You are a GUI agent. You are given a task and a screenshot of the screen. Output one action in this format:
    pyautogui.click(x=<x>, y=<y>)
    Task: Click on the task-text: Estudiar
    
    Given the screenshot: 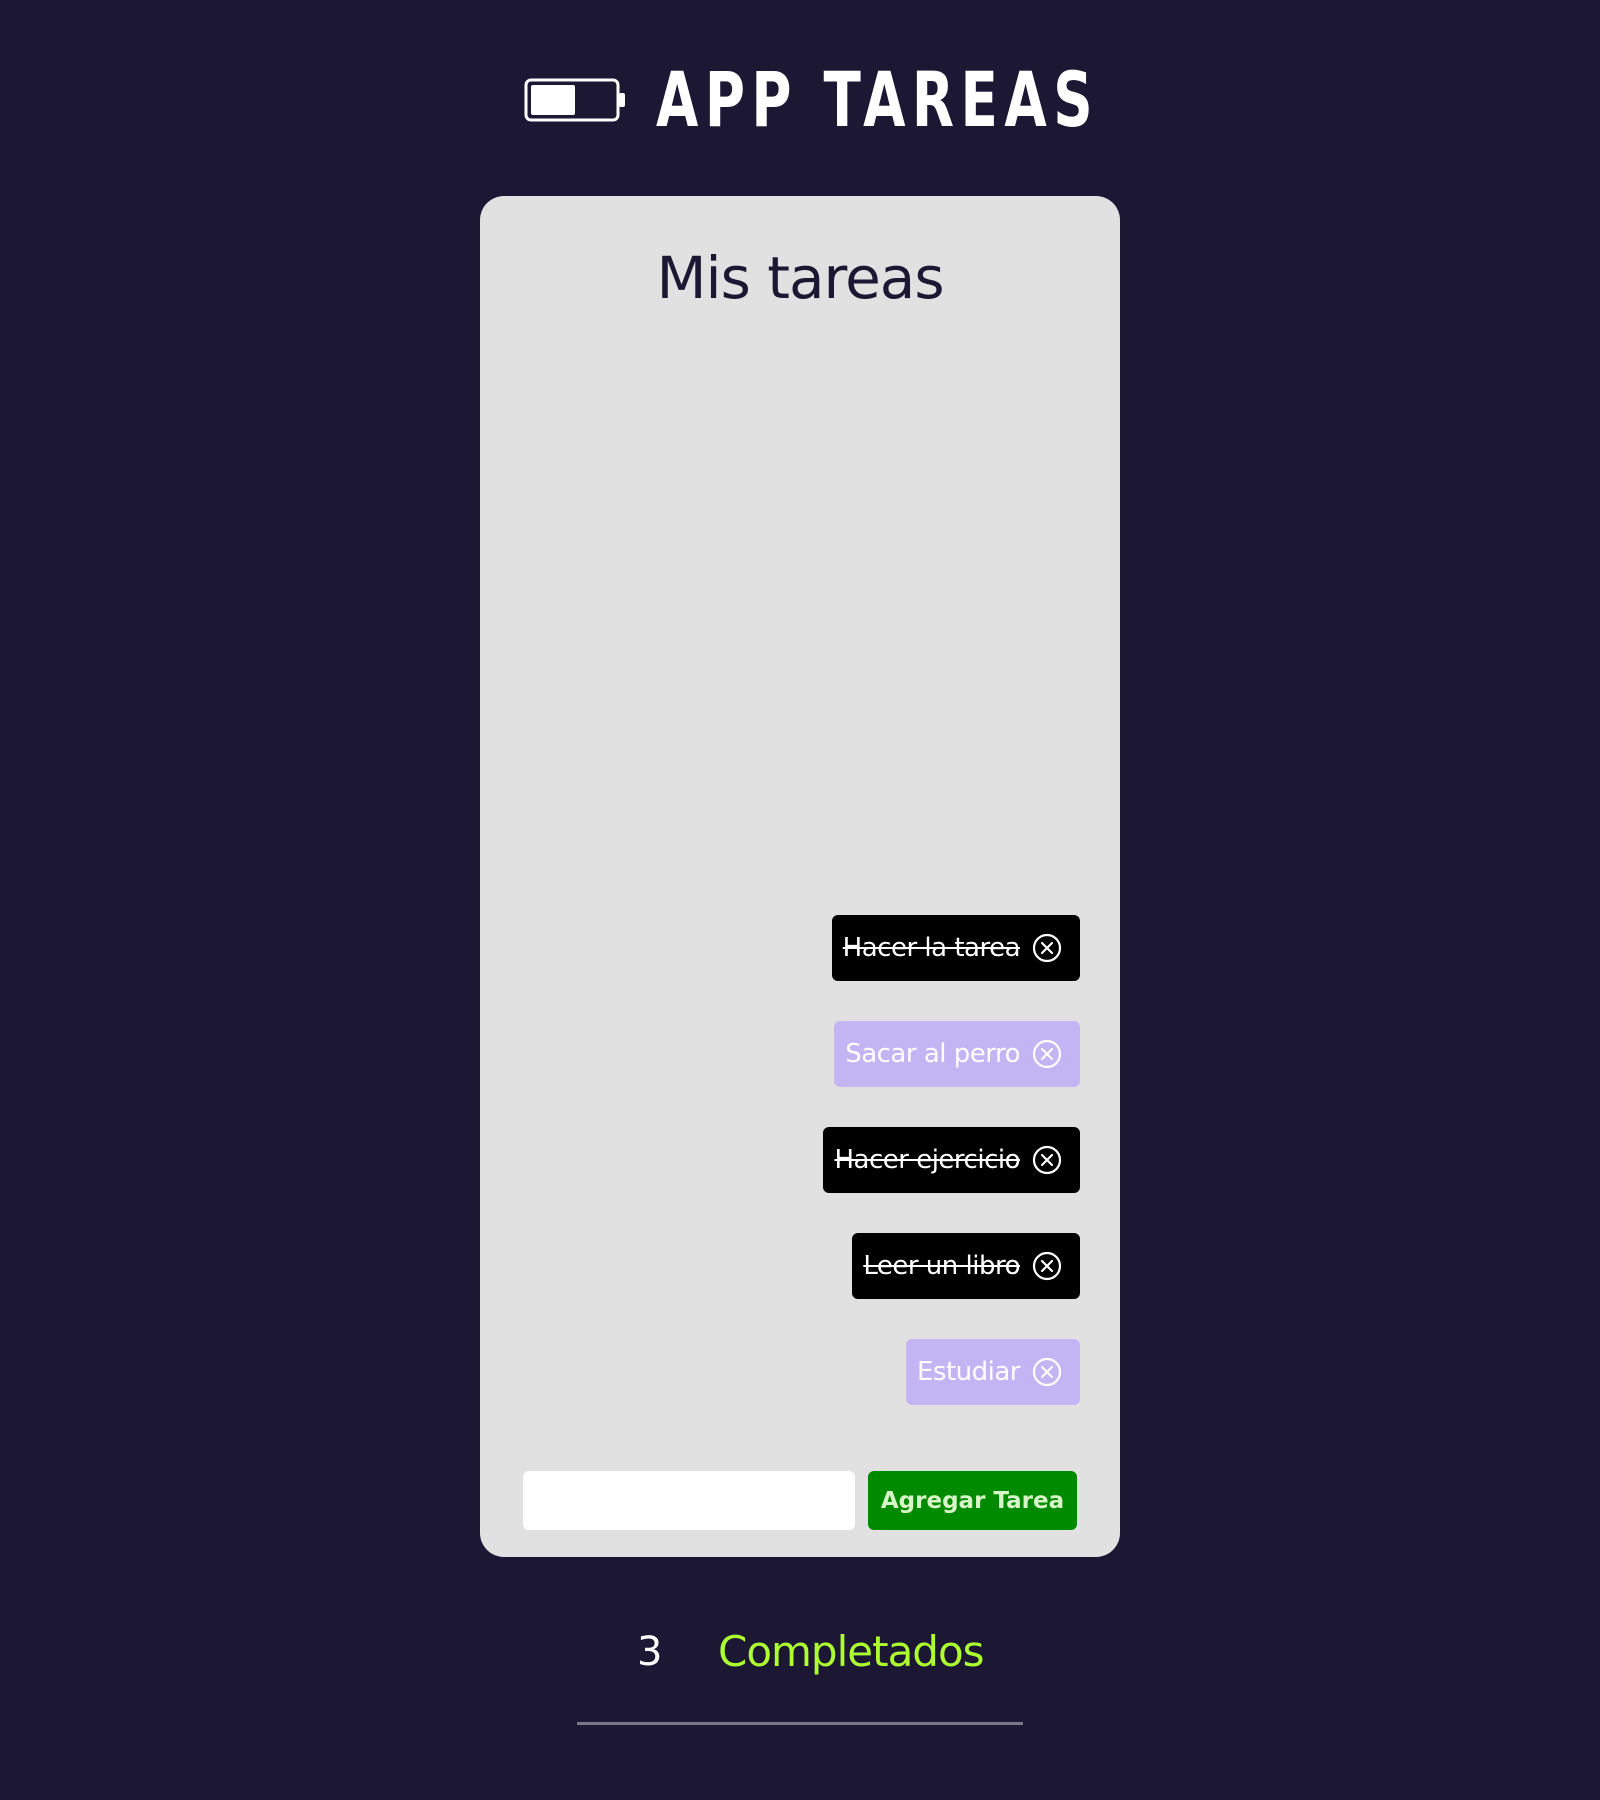 What is the action you would take?
    pyautogui.click(x=969, y=1372)
    